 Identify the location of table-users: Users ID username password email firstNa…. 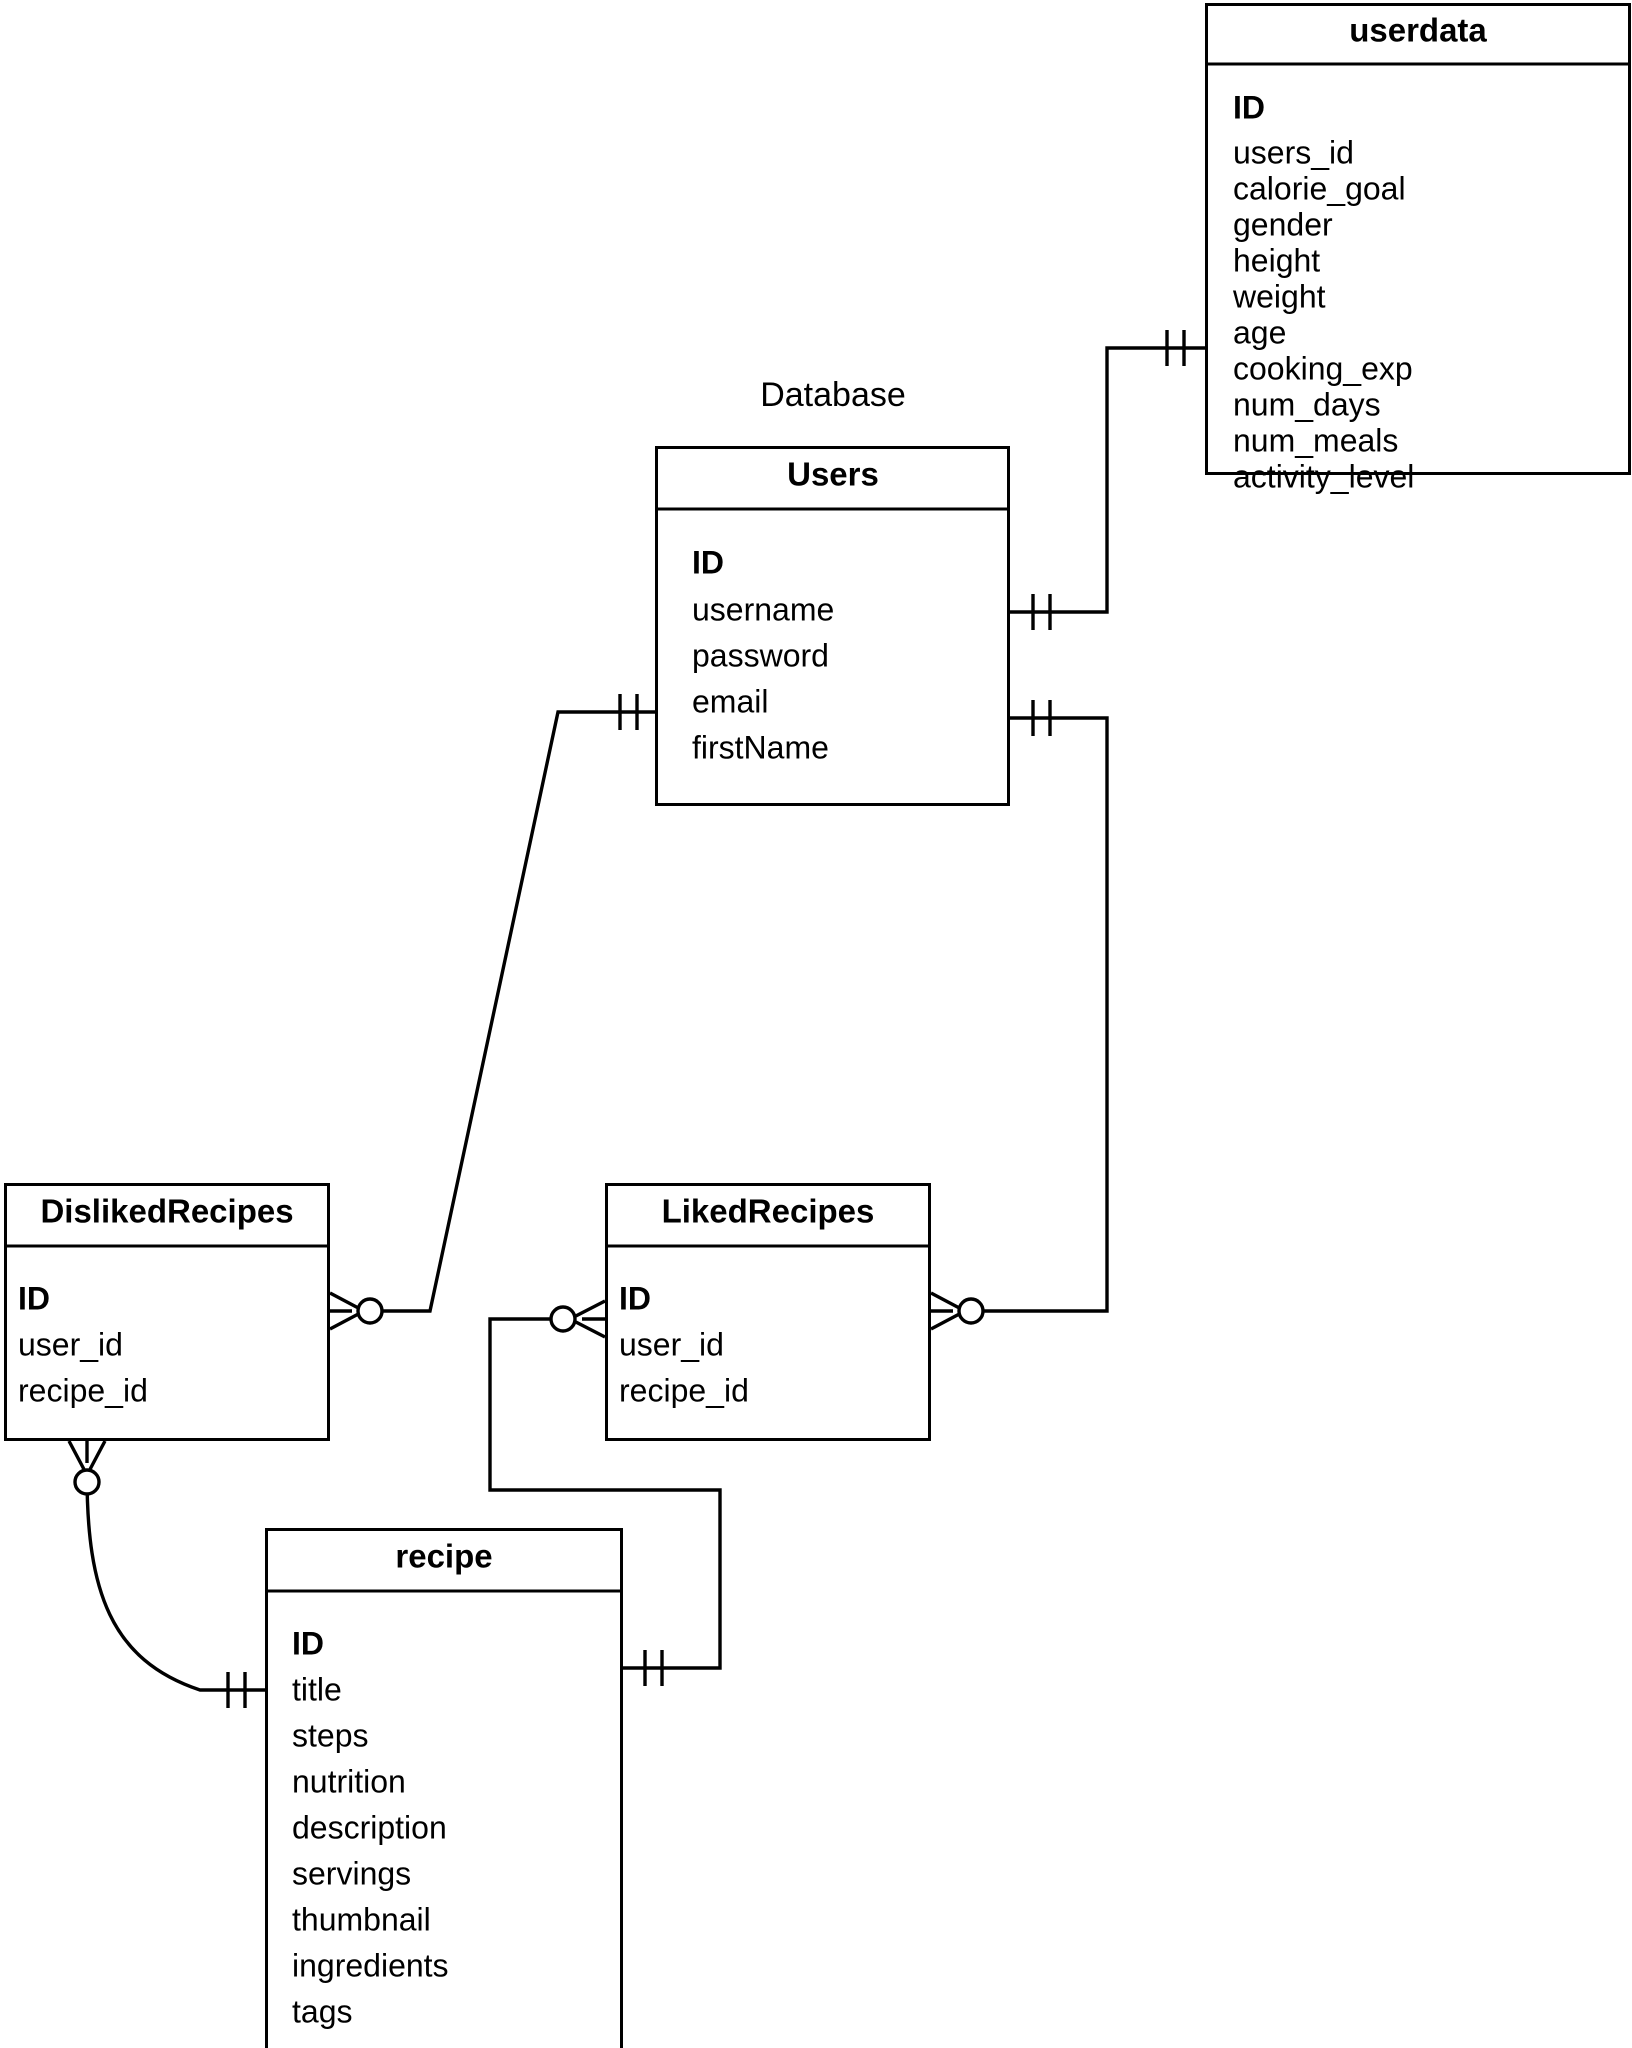
(832, 626).